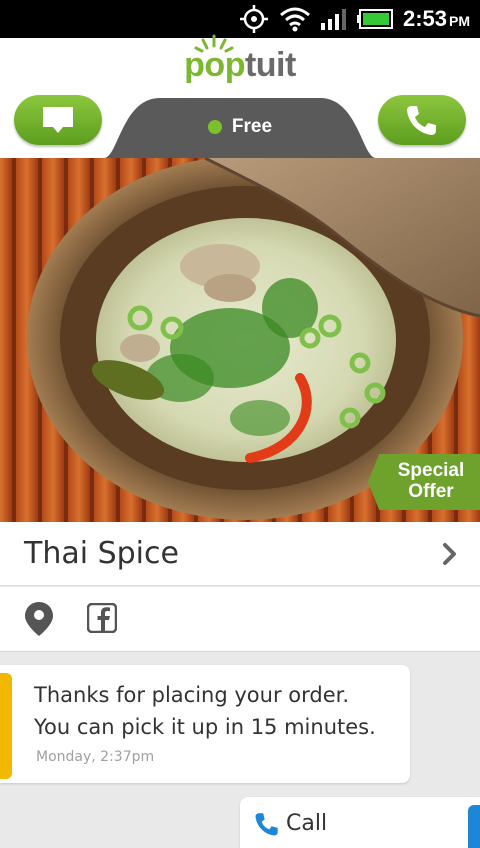 The image size is (480, 848). I want to click on message-icon, so click(58, 120).